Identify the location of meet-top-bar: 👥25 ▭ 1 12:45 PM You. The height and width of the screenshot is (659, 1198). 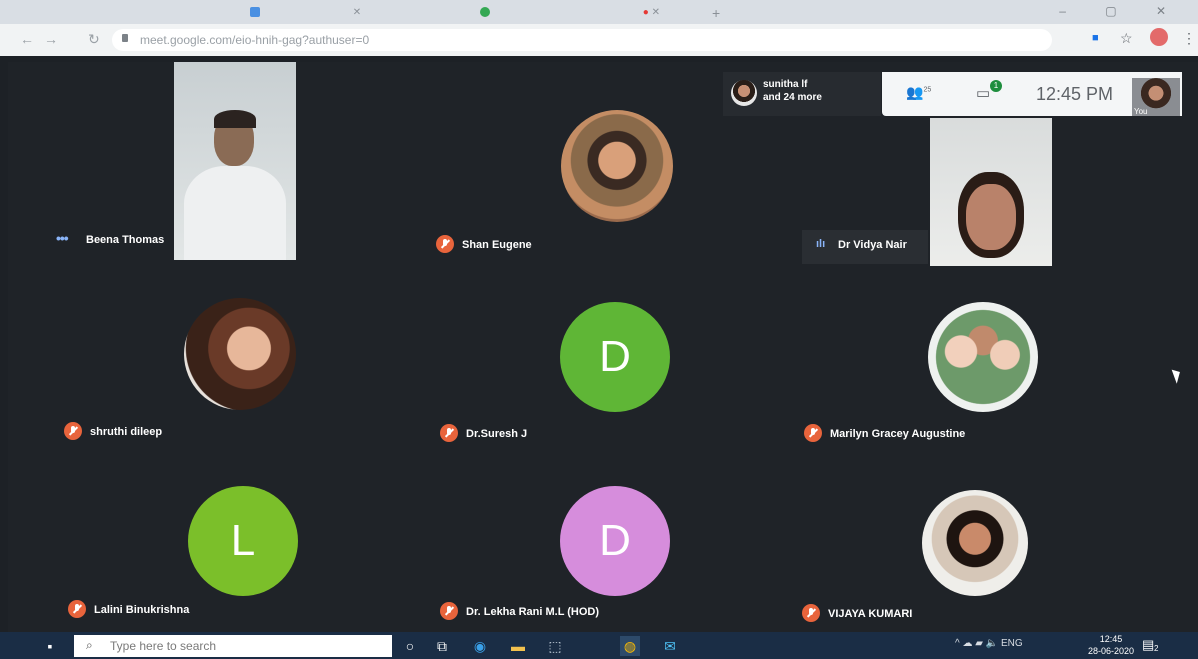
(1032, 94).